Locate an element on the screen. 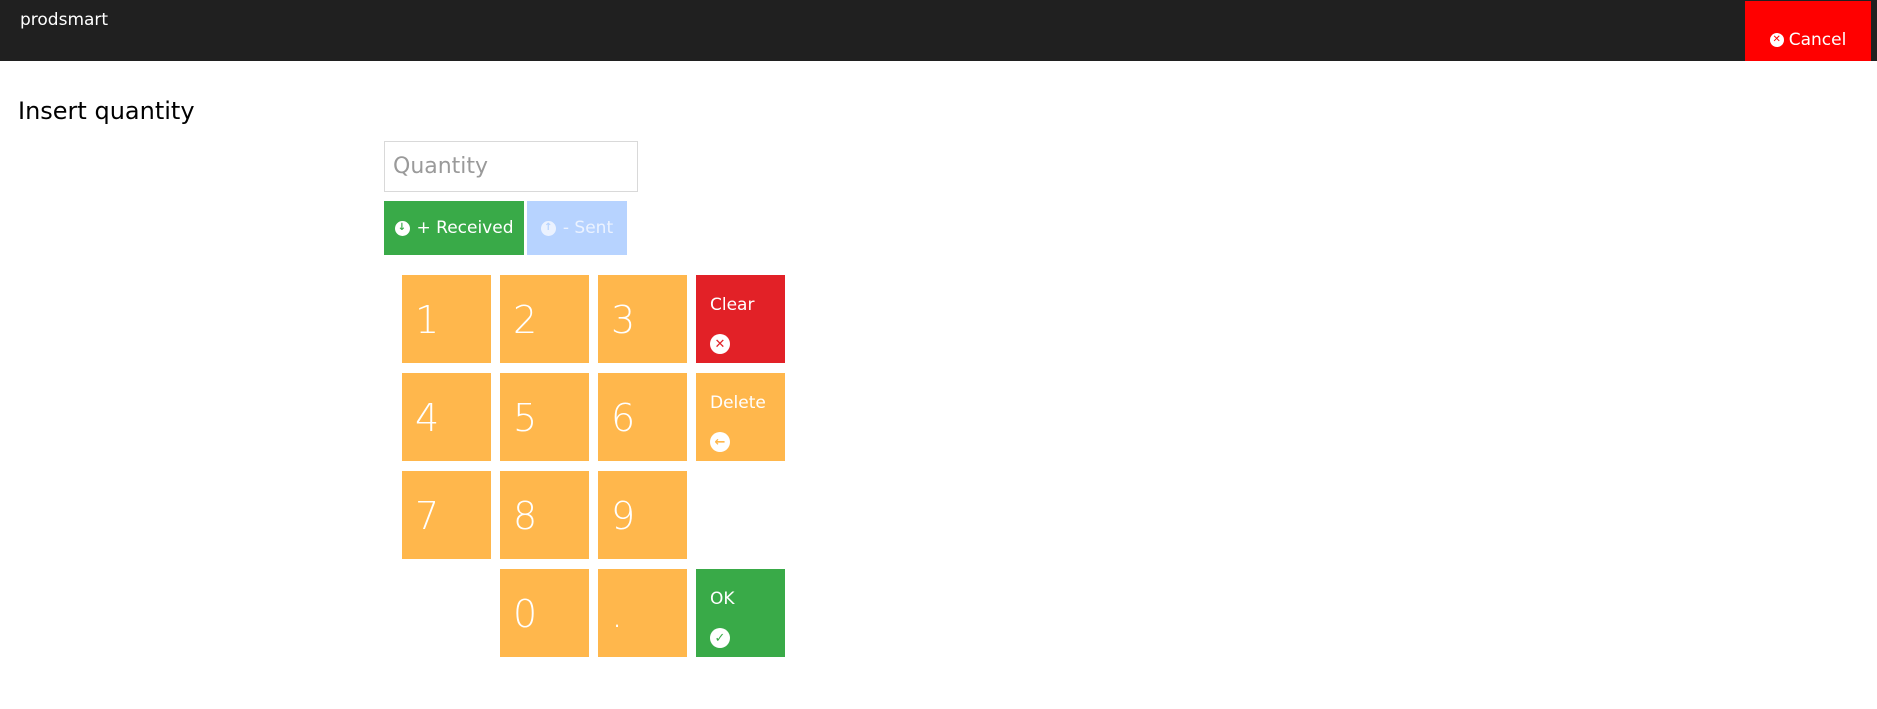 The height and width of the screenshot is (709, 1877). quantity-input is located at coordinates (511, 166).